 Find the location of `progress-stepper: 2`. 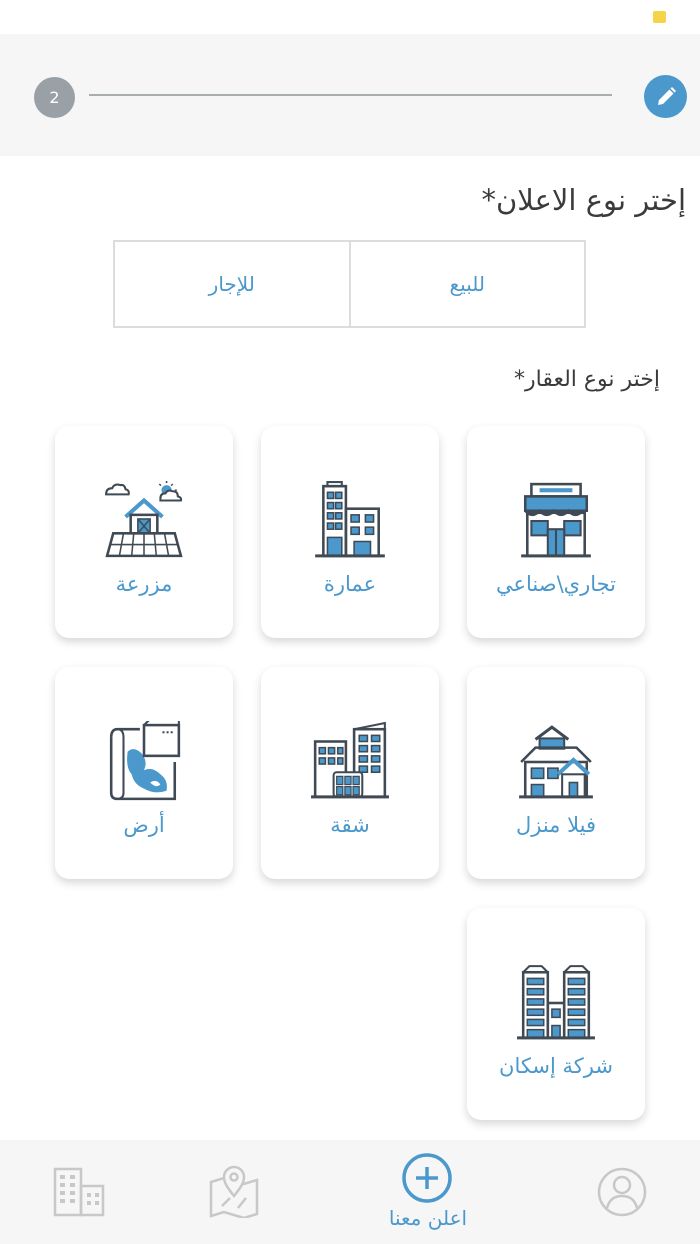

progress-stepper: 2 is located at coordinates (350, 95).